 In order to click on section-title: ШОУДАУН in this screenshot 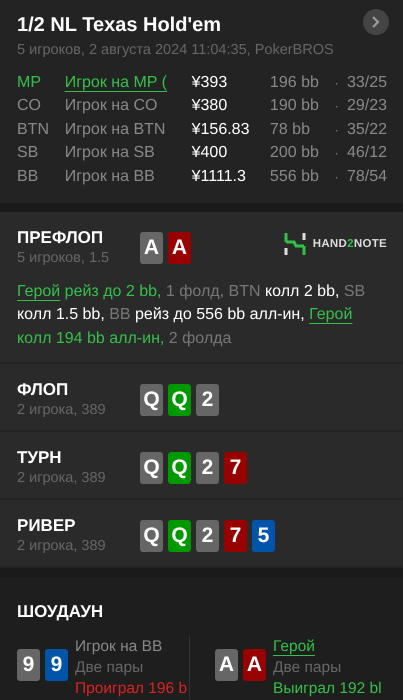, I will do `click(60, 612)`.